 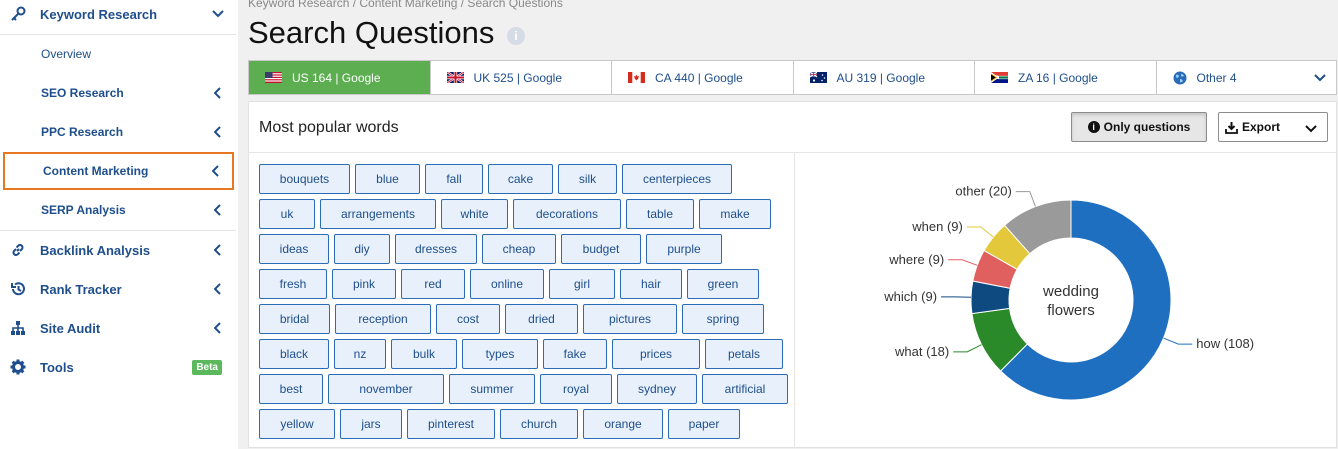 What do you see at coordinates (507, 284) in the screenshot?
I see `word-chip: online` at bounding box center [507, 284].